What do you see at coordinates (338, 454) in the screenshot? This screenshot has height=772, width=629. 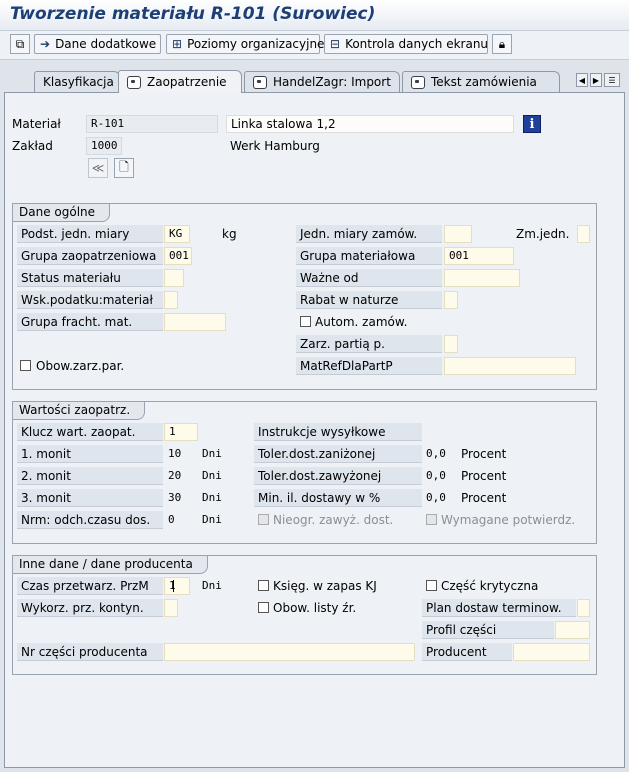 I see `under-tol-label: Toler.dost.zaniżonej` at bounding box center [338, 454].